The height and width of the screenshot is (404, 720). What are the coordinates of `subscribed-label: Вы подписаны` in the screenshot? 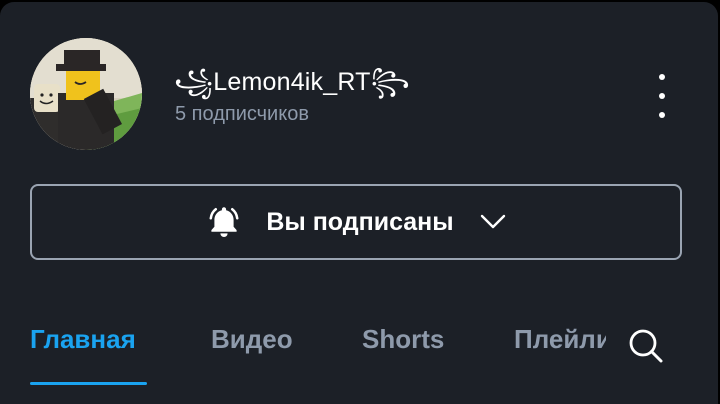 It's located at (360, 221).